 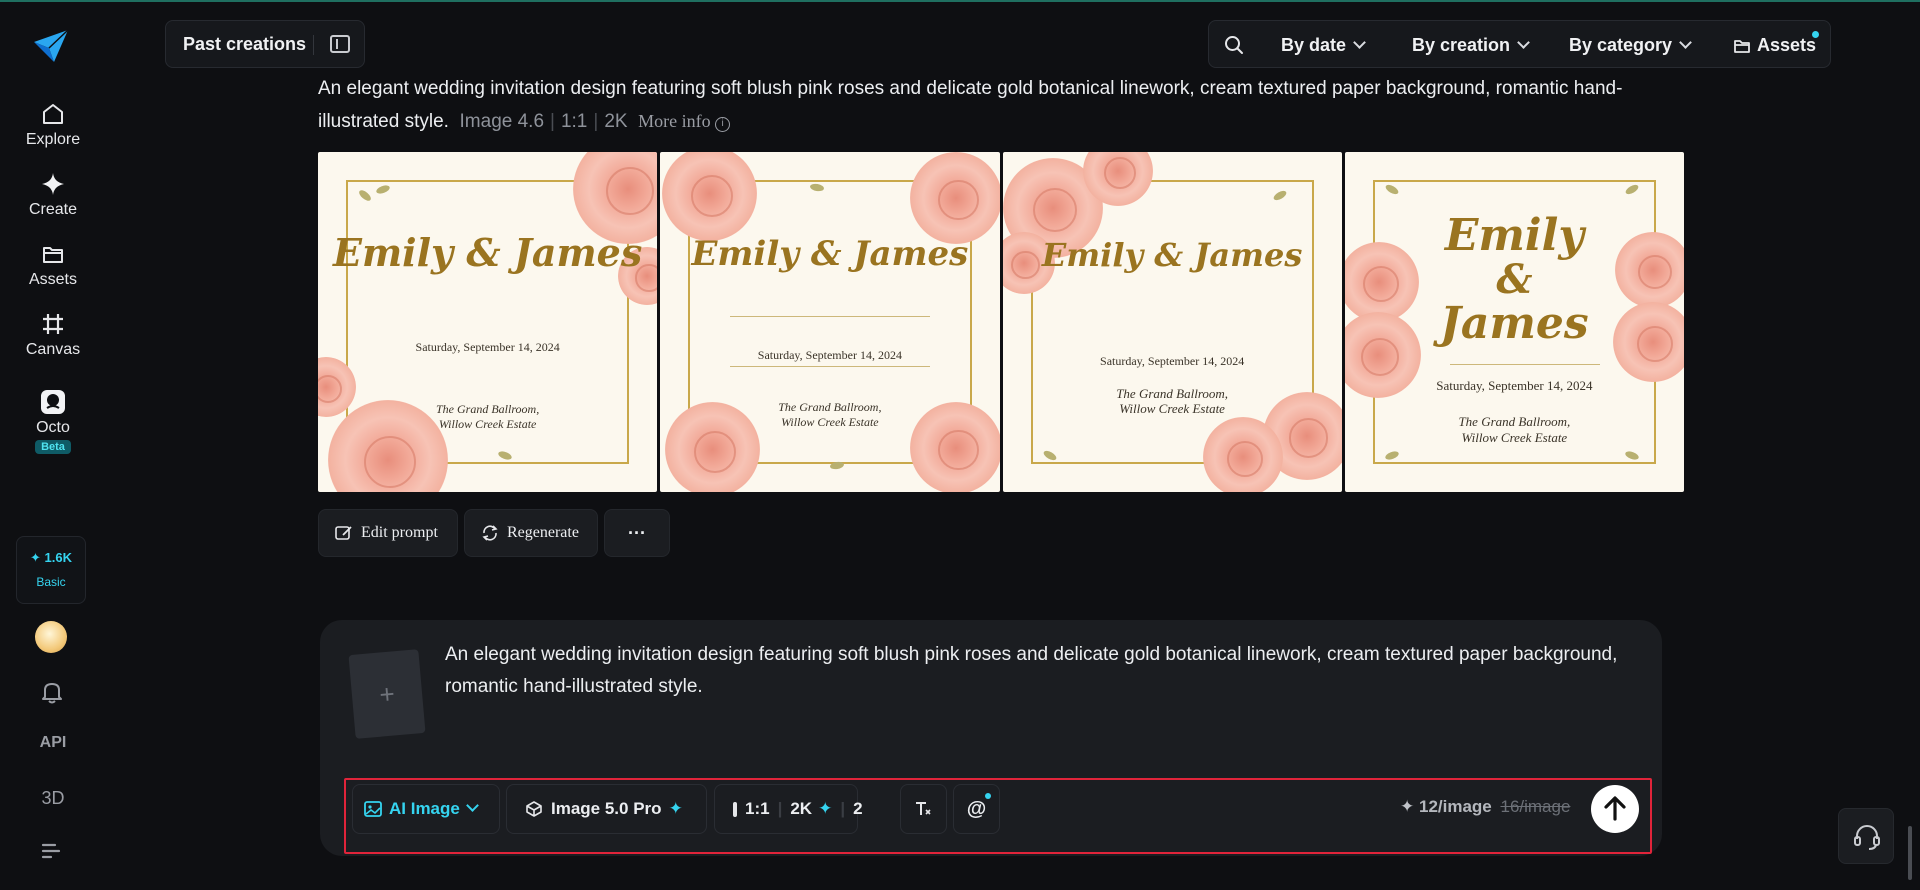 I want to click on nav-explore: Explore, so click(x=53, y=124).